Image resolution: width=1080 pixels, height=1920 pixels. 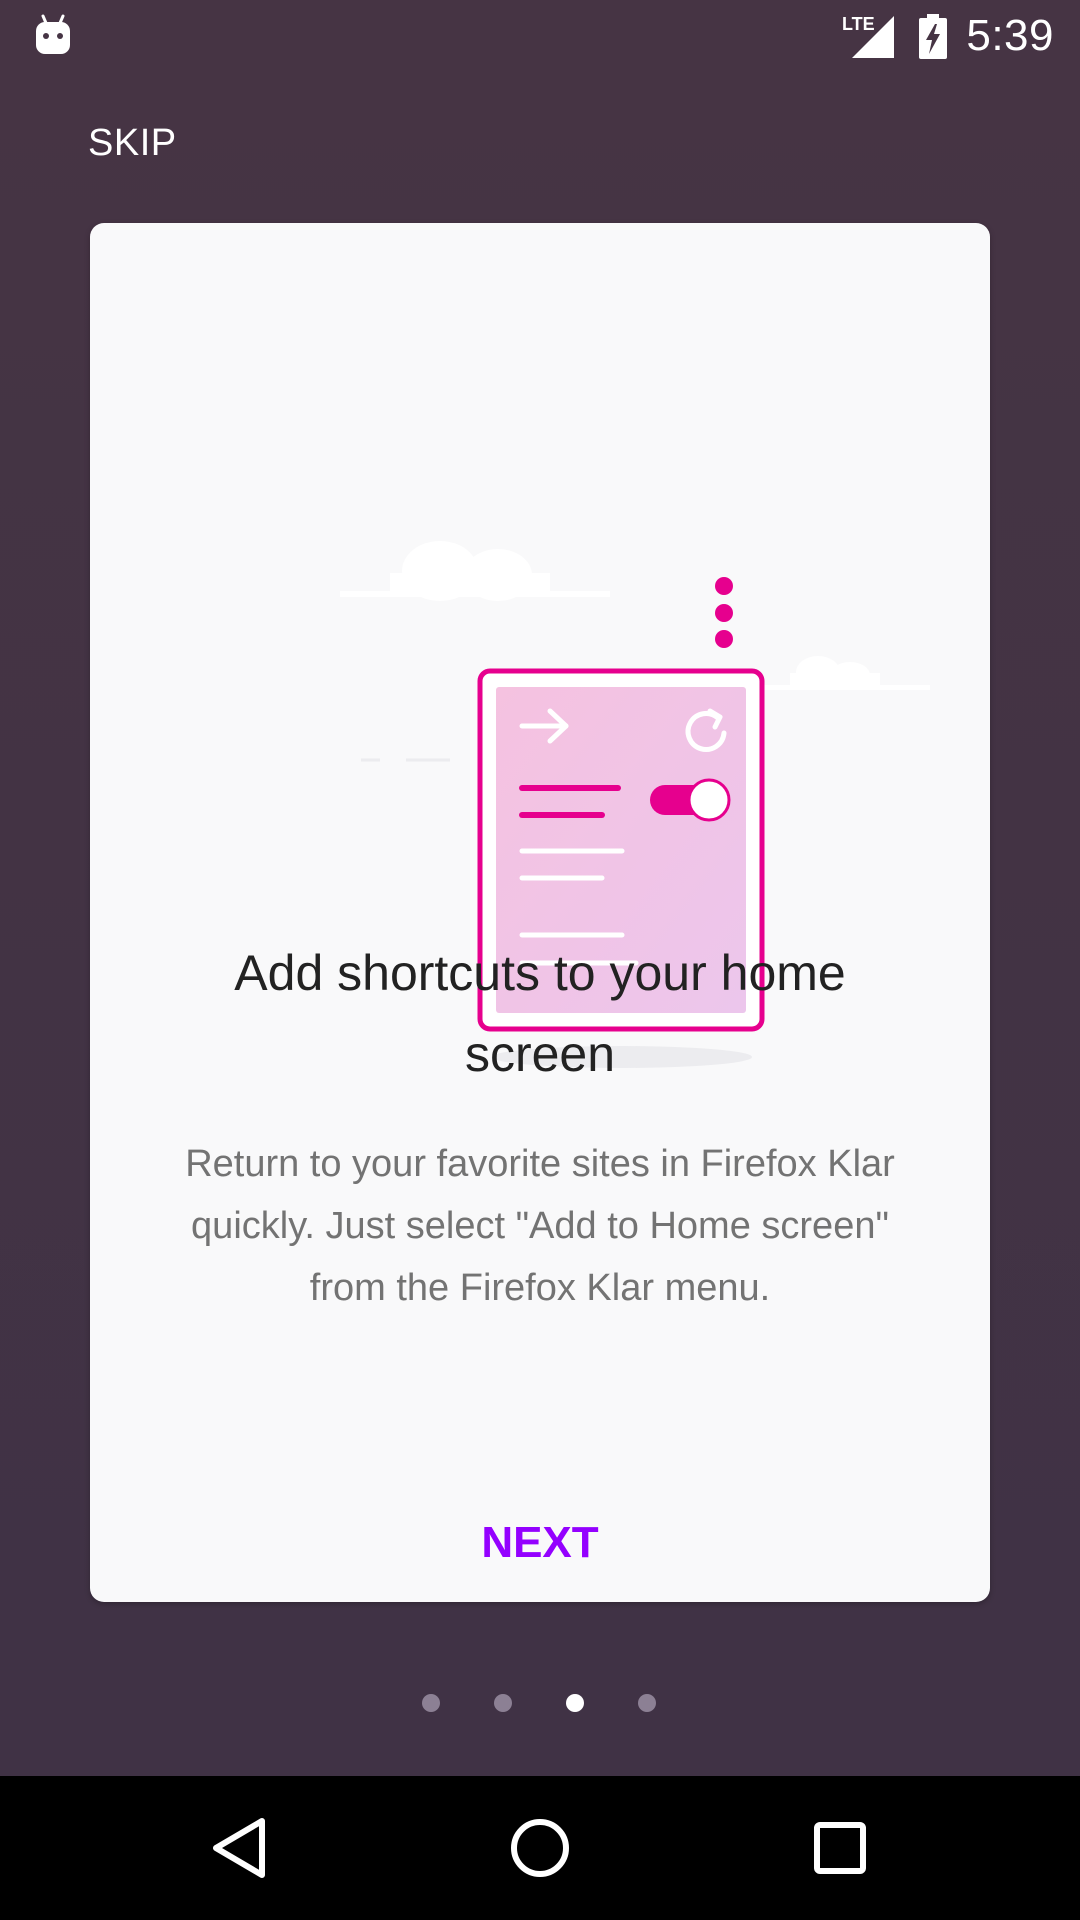 I want to click on page-dot-3-active, so click(x=575, y=1703).